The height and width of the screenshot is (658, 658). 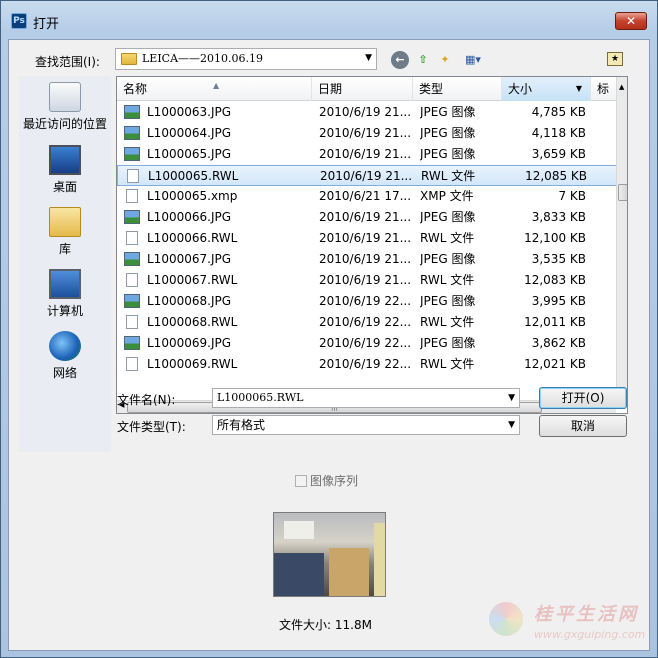 What do you see at coordinates (622, 192) in the screenshot?
I see `scrollbar-thumb` at bounding box center [622, 192].